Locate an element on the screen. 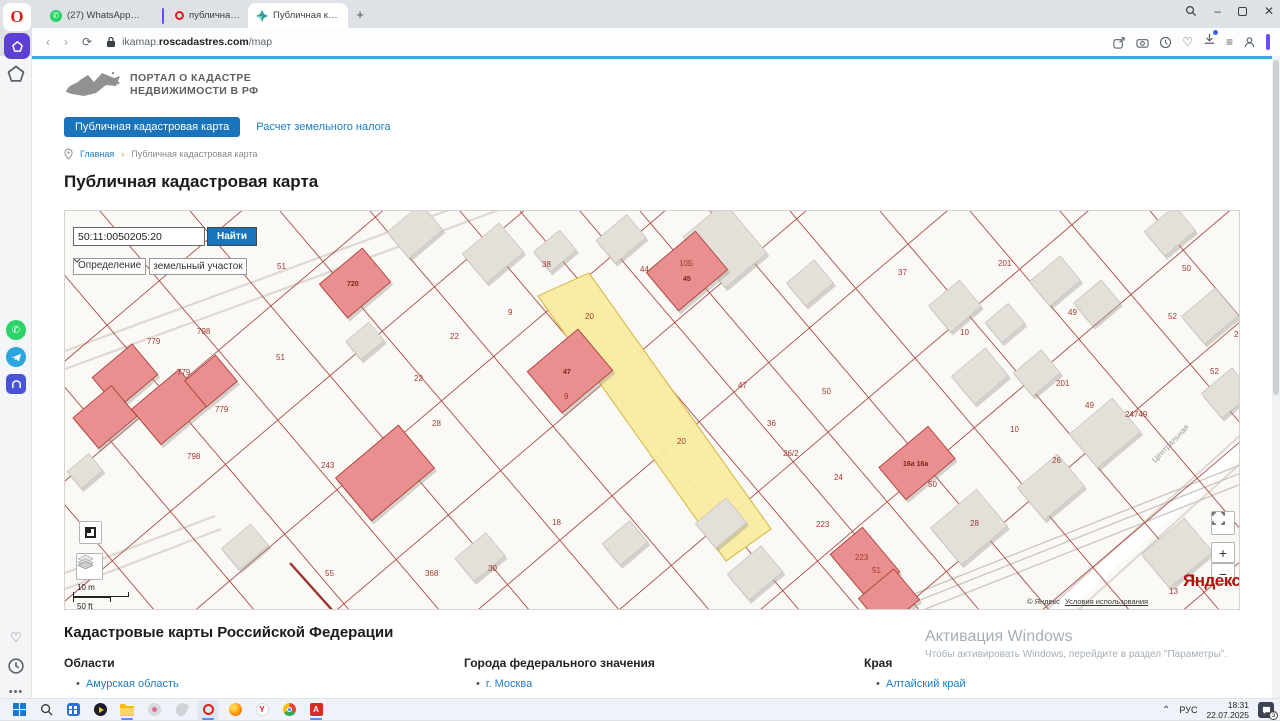 The height and width of the screenshot is (721, 1280). svg-text: 9 is located at coordinates (566, 396).